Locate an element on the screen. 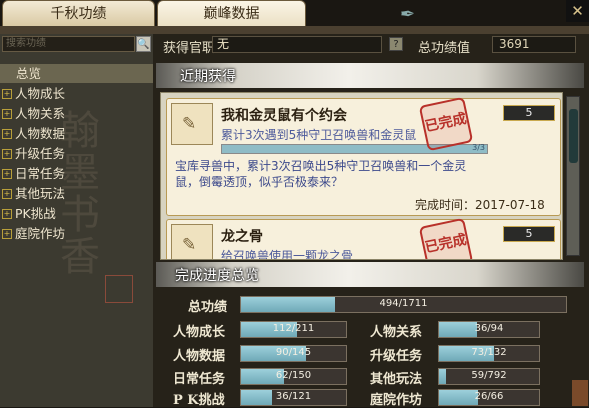  overview-title: 完成进度总览 is located at coordinates (217, 276).